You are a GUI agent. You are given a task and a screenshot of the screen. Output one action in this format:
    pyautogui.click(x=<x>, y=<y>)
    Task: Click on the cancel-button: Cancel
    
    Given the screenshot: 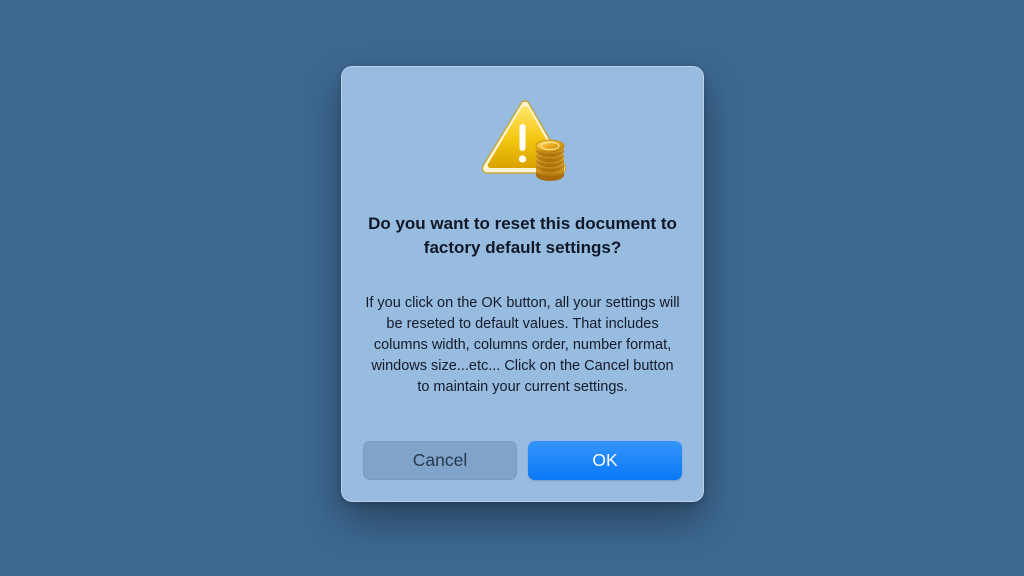 What is the action you would take?
    pyautogui.click(x=440, y=460)
    